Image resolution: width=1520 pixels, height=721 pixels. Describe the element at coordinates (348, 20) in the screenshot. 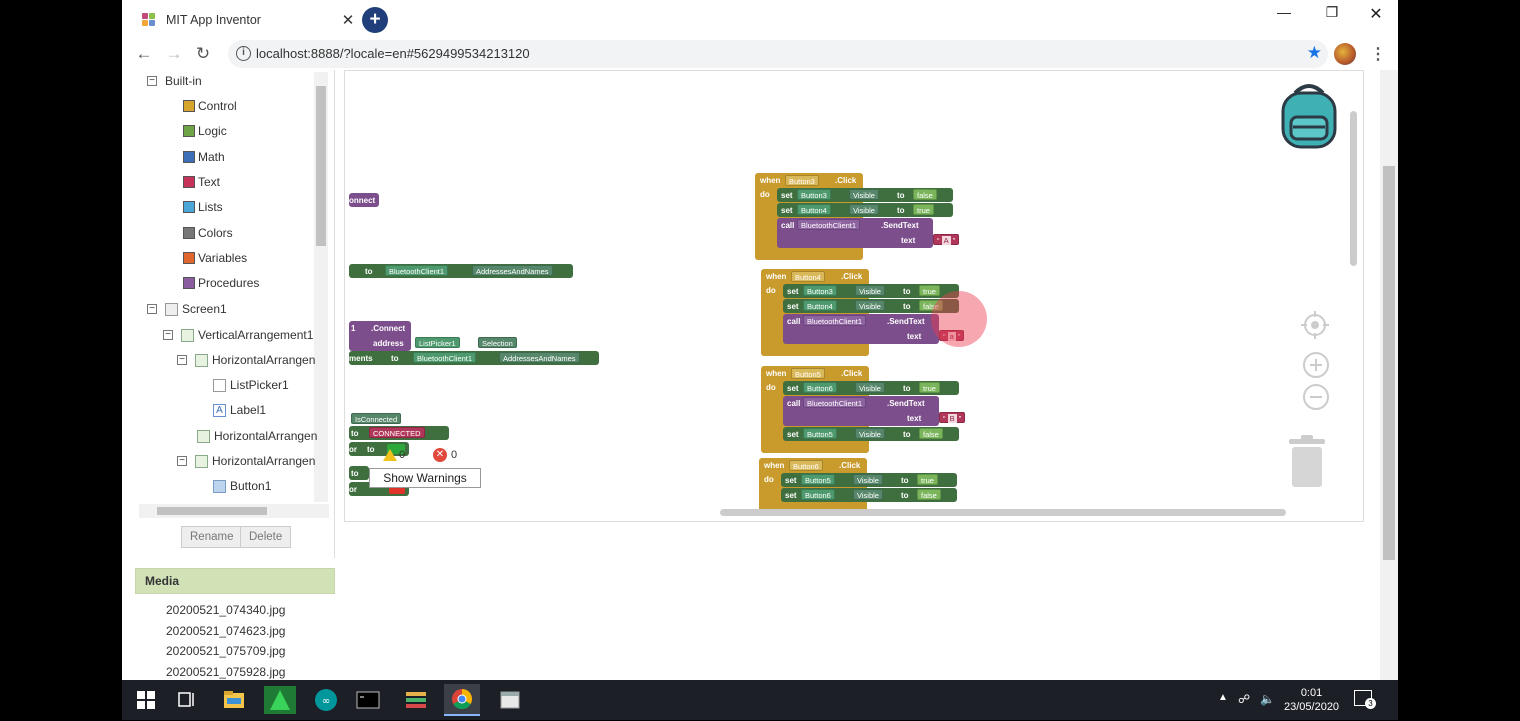

I see `tab-close-icon: ✕` at that location.